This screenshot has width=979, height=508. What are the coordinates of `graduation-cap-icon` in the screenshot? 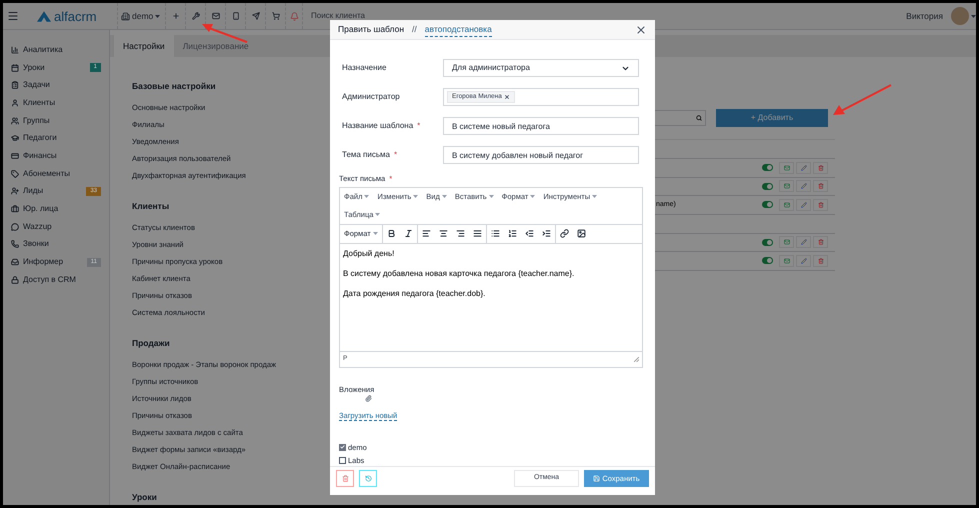 It's located at (15, 138).